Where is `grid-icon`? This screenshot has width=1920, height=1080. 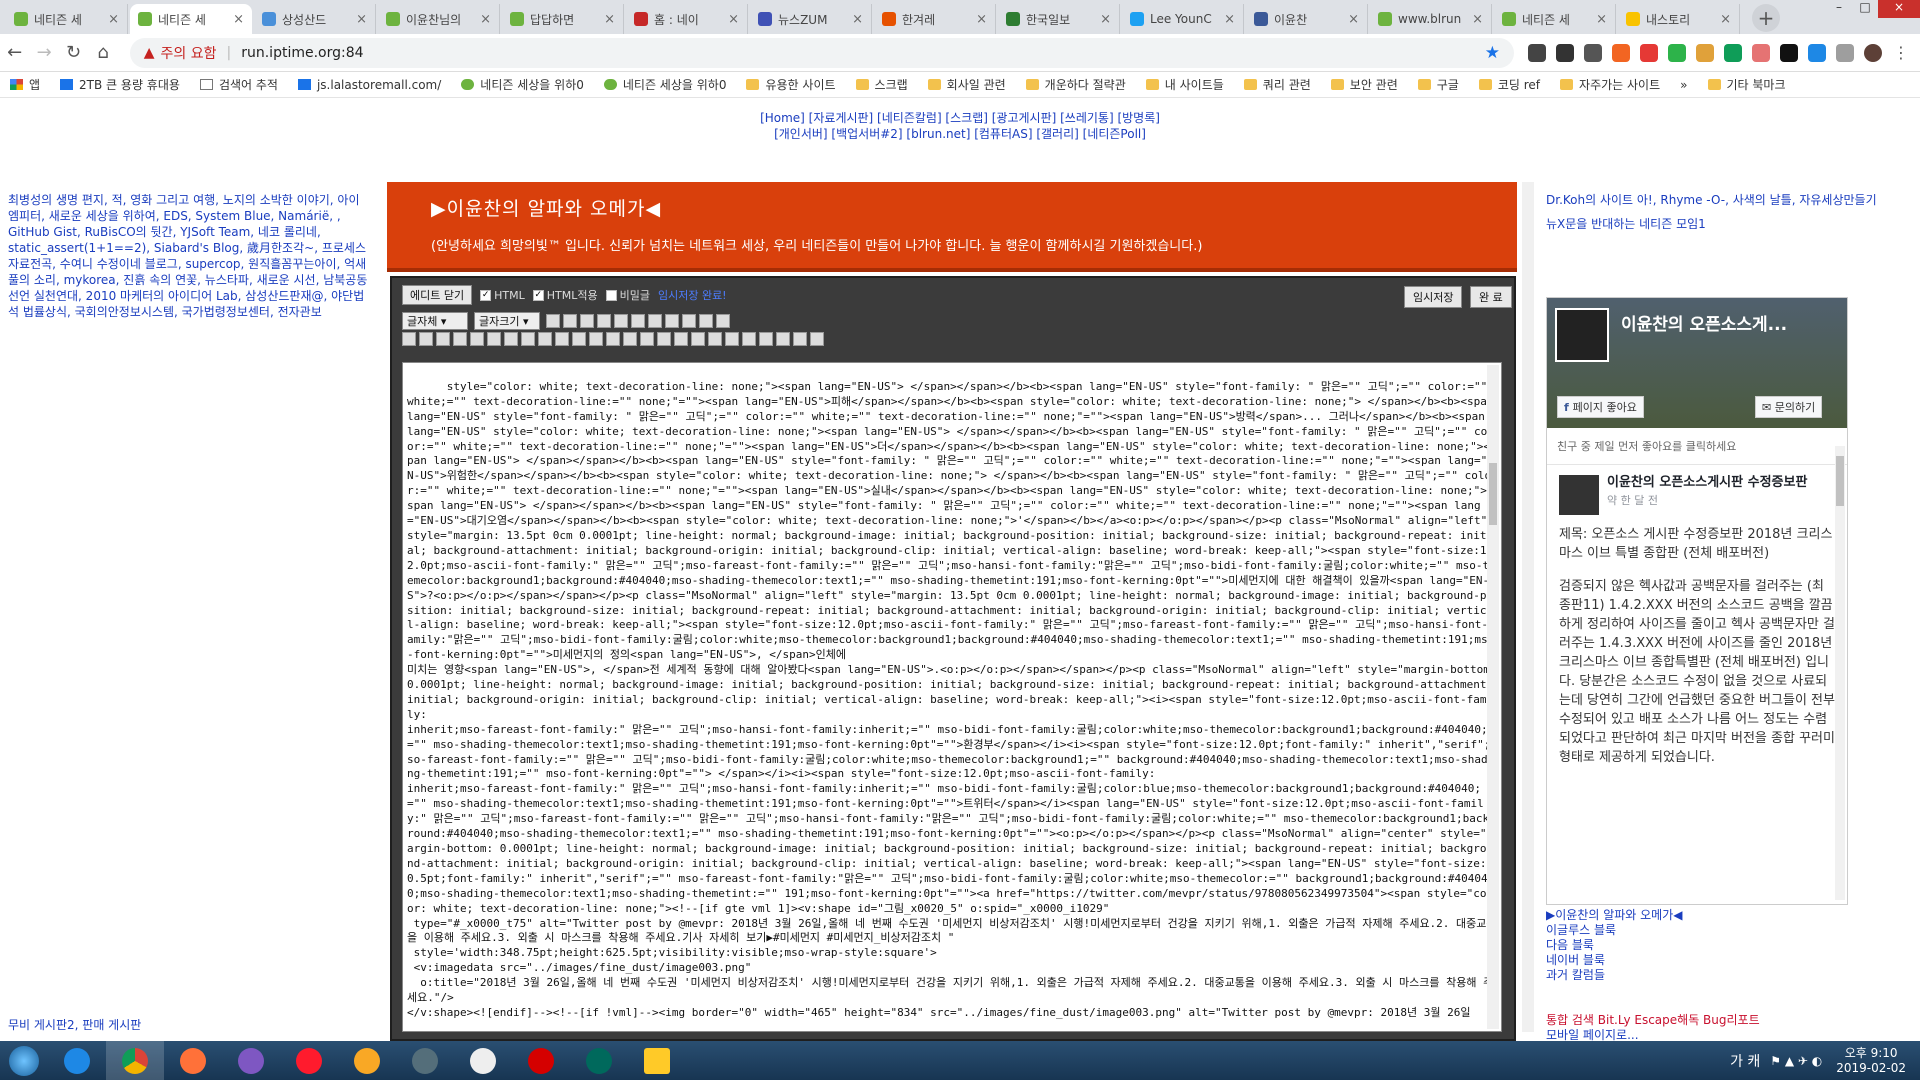 grid-icon is located at coordinates (655, 321).